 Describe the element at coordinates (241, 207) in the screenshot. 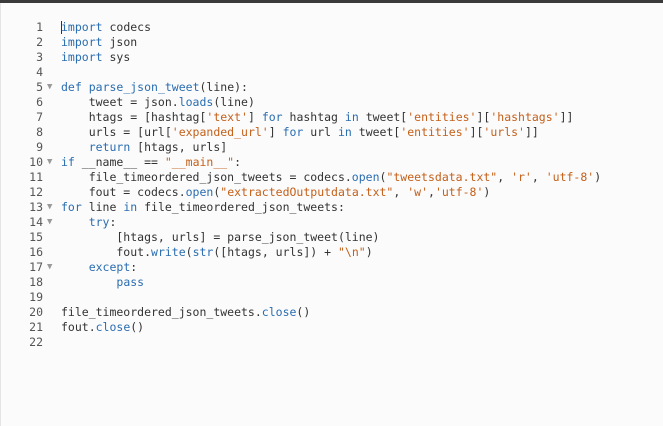

I see `code-token: file_timeordered_json_tweets:` at that location.